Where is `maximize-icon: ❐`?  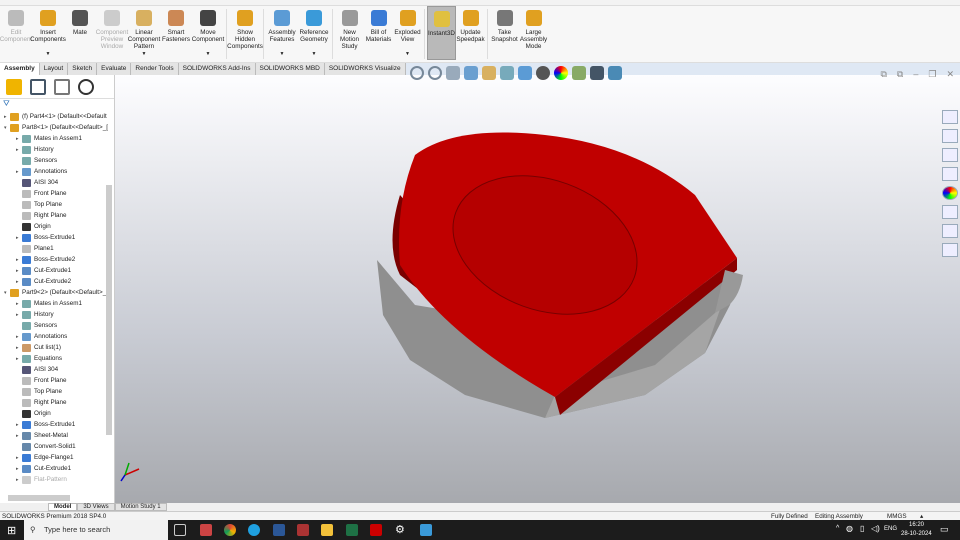 maximize-icon: ❐ is located at coordinates (932, 74).